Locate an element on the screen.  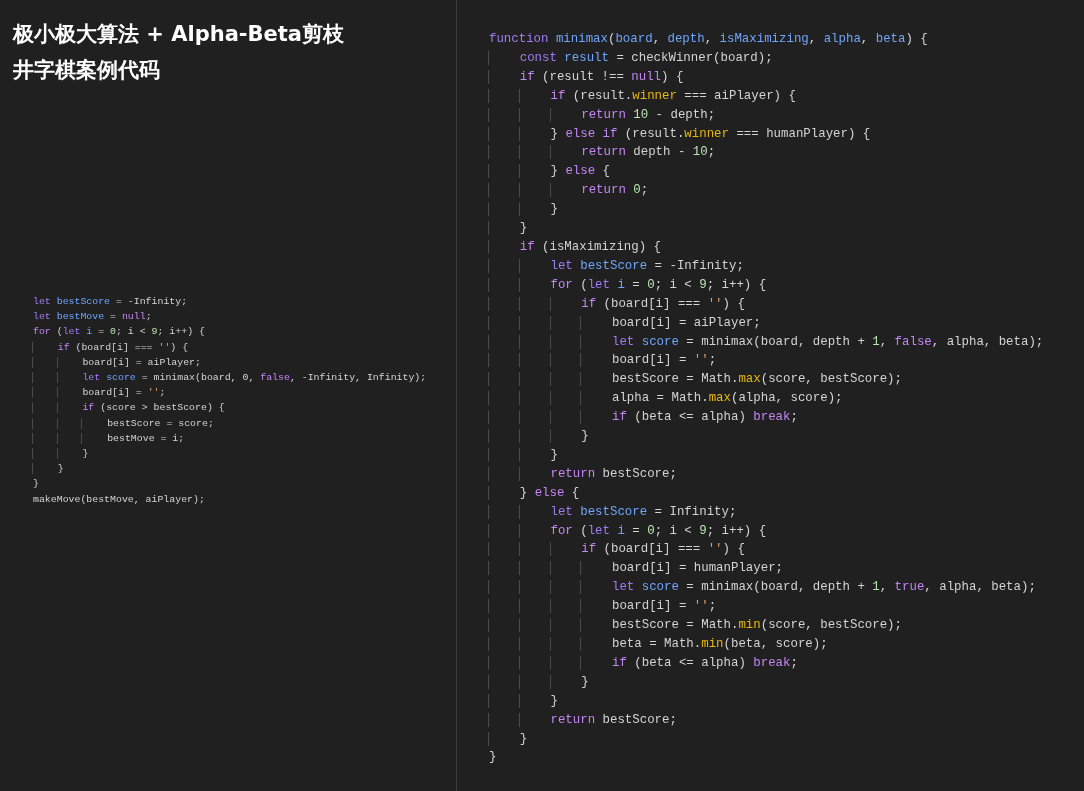
code-line: bestScore = Math.max(score, bestScore); is located at coordinates (695, 380).